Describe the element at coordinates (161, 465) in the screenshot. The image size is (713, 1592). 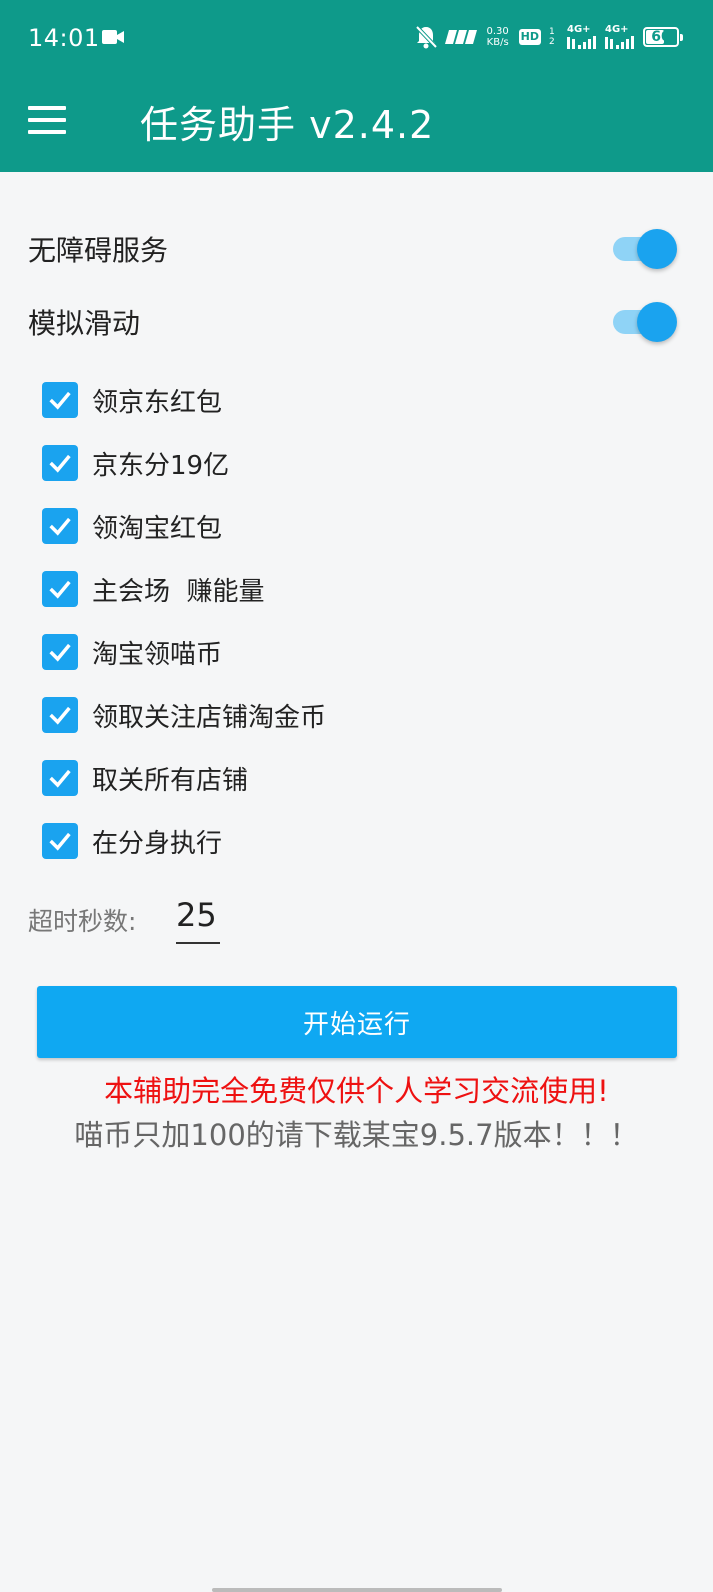
I see `checkbox-label: 京东分19亿` at that location.